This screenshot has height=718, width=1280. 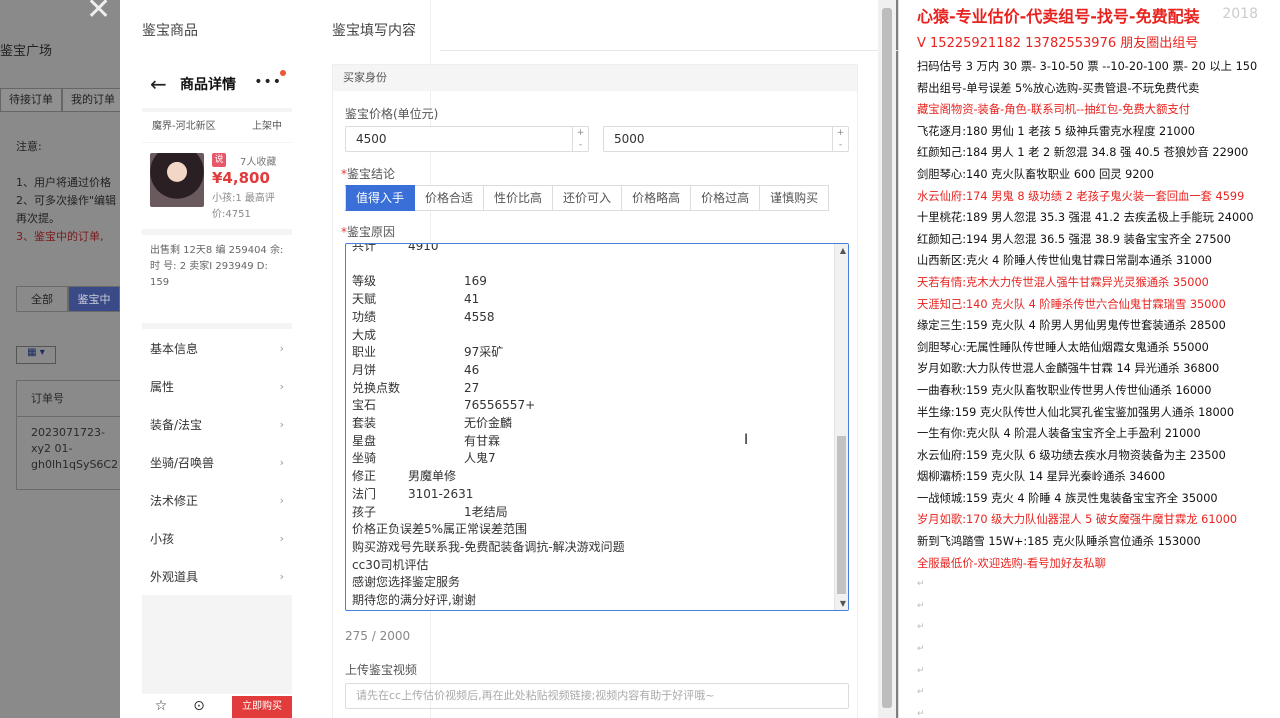 I want to click on scroll-thumb, so click(x=841, y=515).